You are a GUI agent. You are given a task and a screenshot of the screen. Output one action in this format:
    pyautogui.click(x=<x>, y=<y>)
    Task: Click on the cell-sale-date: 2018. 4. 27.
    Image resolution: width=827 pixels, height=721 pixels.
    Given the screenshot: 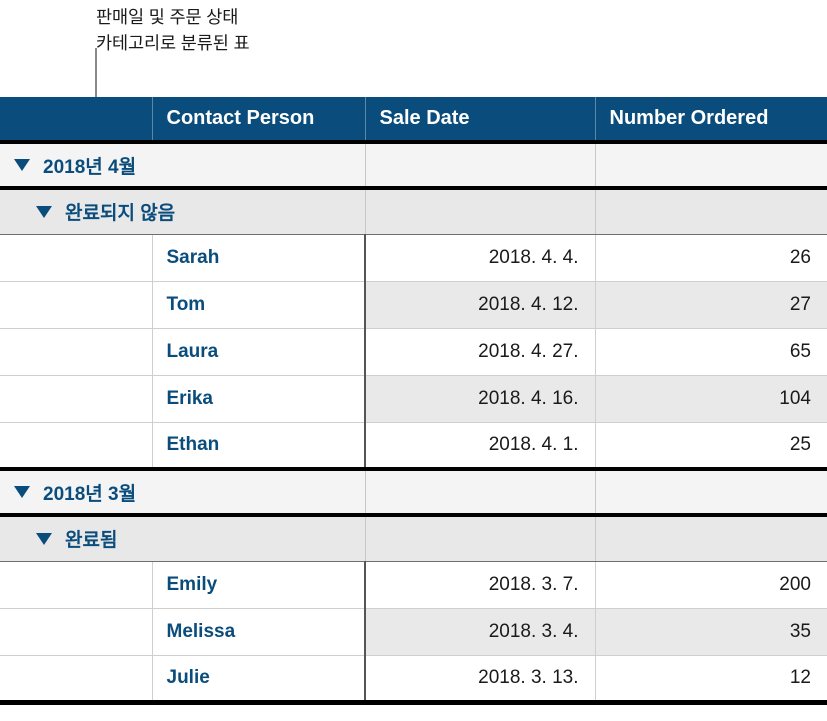 What is the action you would take?
    pyautogui.click(x=480, y=352)
    